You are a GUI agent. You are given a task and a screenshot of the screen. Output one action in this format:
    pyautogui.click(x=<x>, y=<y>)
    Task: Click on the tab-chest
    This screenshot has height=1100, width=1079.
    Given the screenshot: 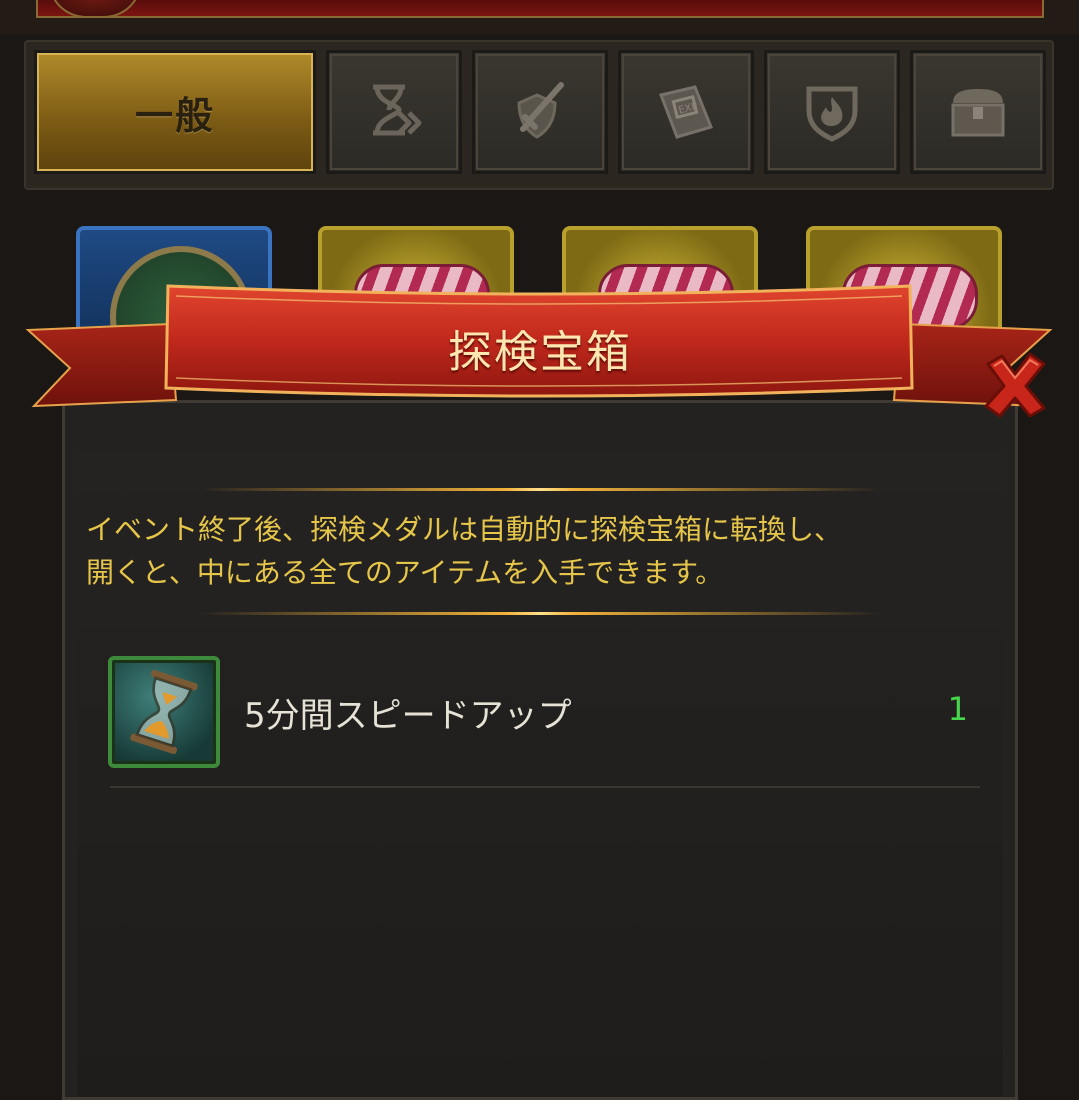 What is the action you would take?
    pyautogui.click(x=978, y=112)
    